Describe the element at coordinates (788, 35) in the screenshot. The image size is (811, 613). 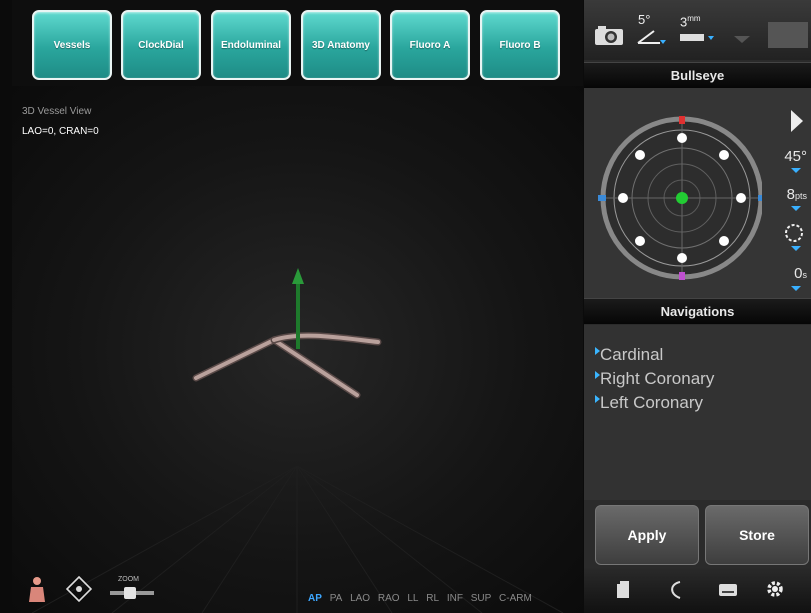
I see `toolbar-extra-button` at that location.